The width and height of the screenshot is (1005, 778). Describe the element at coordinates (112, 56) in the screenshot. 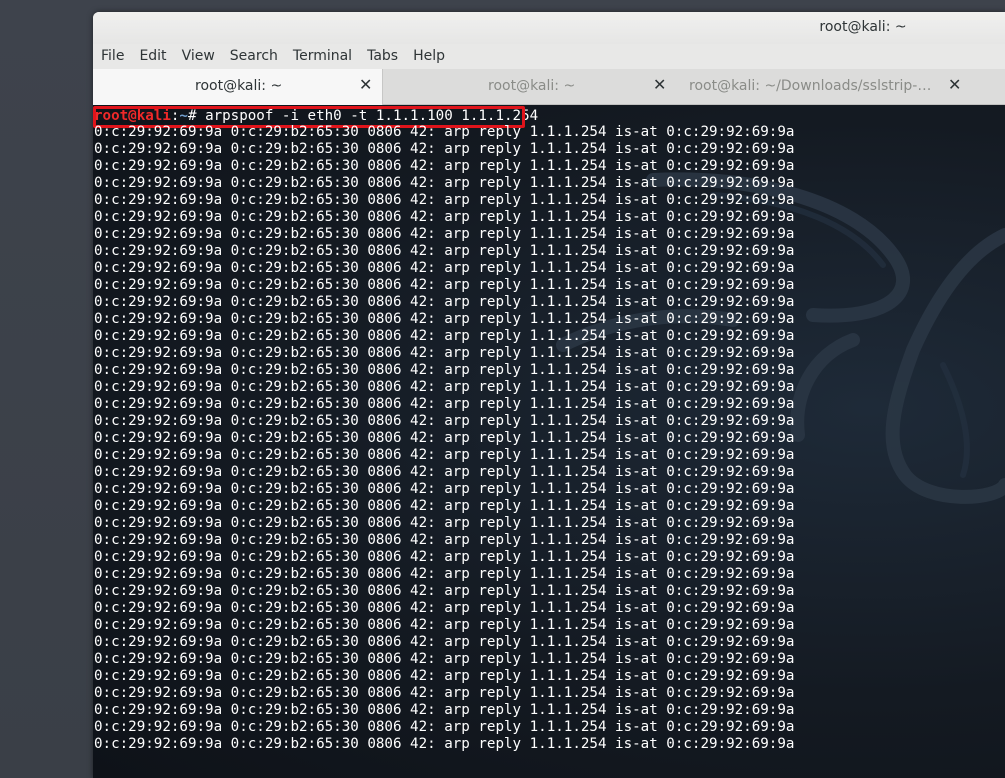

I see `menu-file: File` at that location.